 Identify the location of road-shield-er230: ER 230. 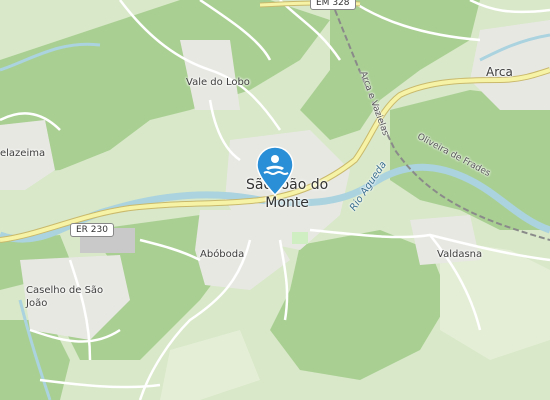
(92, 230).